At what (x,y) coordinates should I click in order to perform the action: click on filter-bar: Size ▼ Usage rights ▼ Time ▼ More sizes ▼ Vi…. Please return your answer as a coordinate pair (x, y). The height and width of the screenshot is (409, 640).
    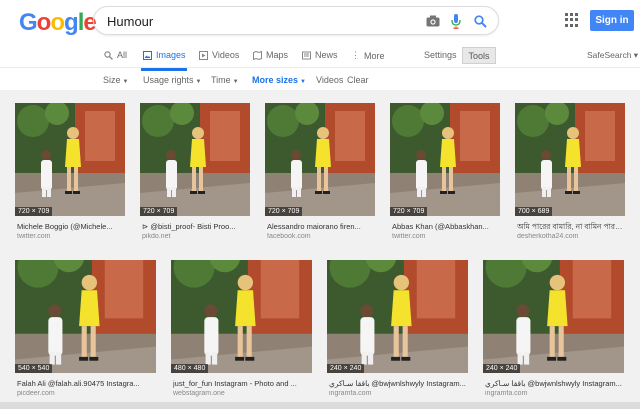
    Looking at the image, I should click on (320, 80).